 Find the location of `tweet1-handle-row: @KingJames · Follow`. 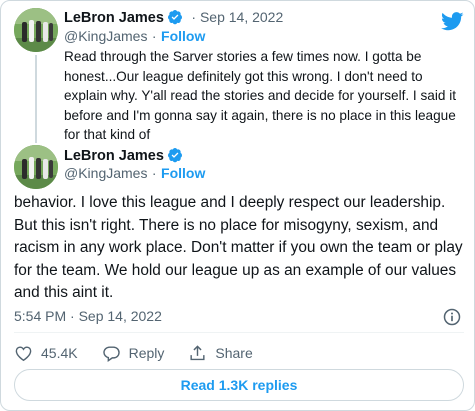

tweet1-handle-row: @KingJames · Follow is located at coordinates (134, 37).